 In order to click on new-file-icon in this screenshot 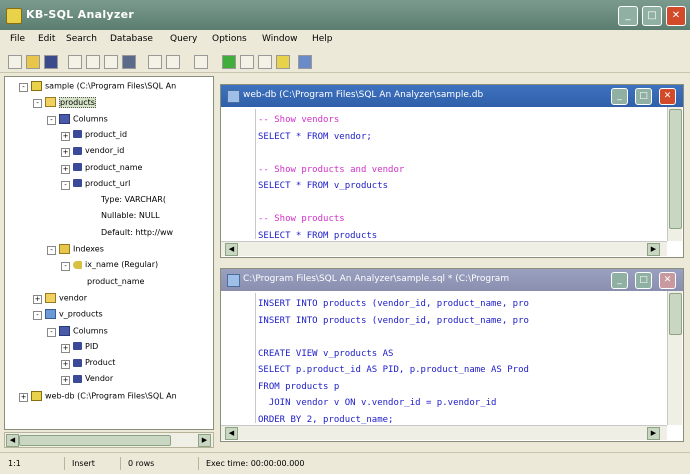, I will do `click(15, 62)`.